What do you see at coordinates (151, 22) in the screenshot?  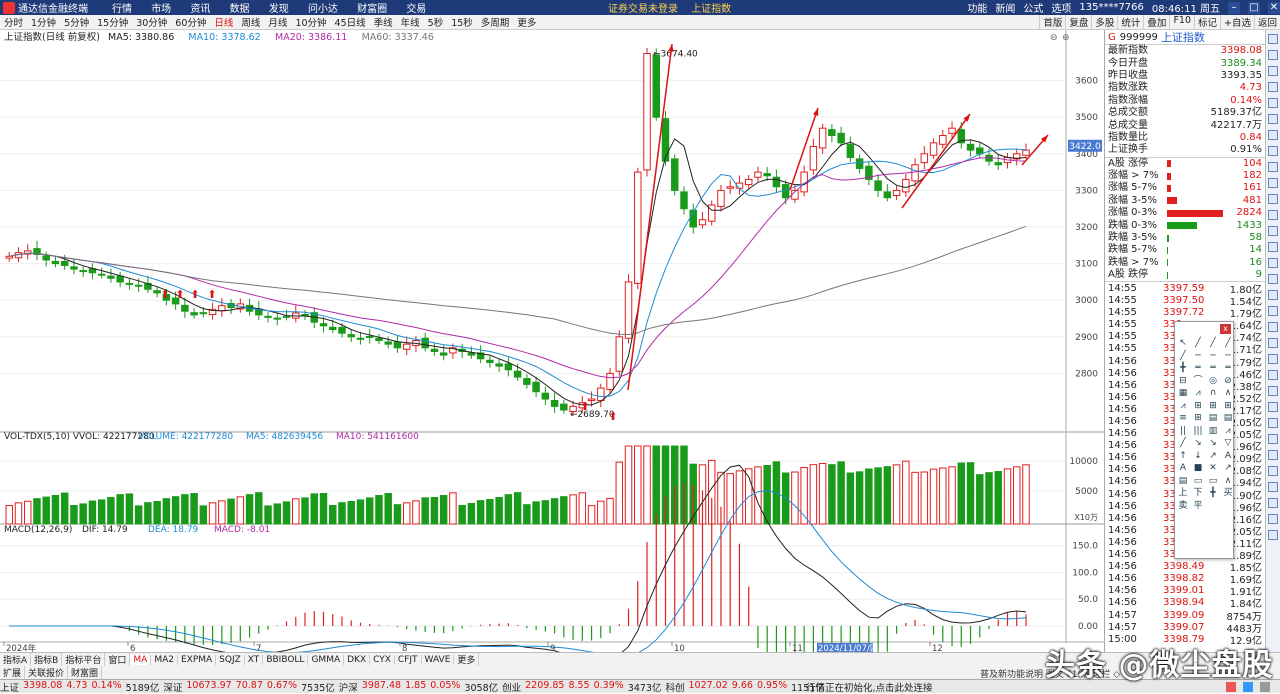 I see `period-button: 30分钟` at bounding box center [151, 22].